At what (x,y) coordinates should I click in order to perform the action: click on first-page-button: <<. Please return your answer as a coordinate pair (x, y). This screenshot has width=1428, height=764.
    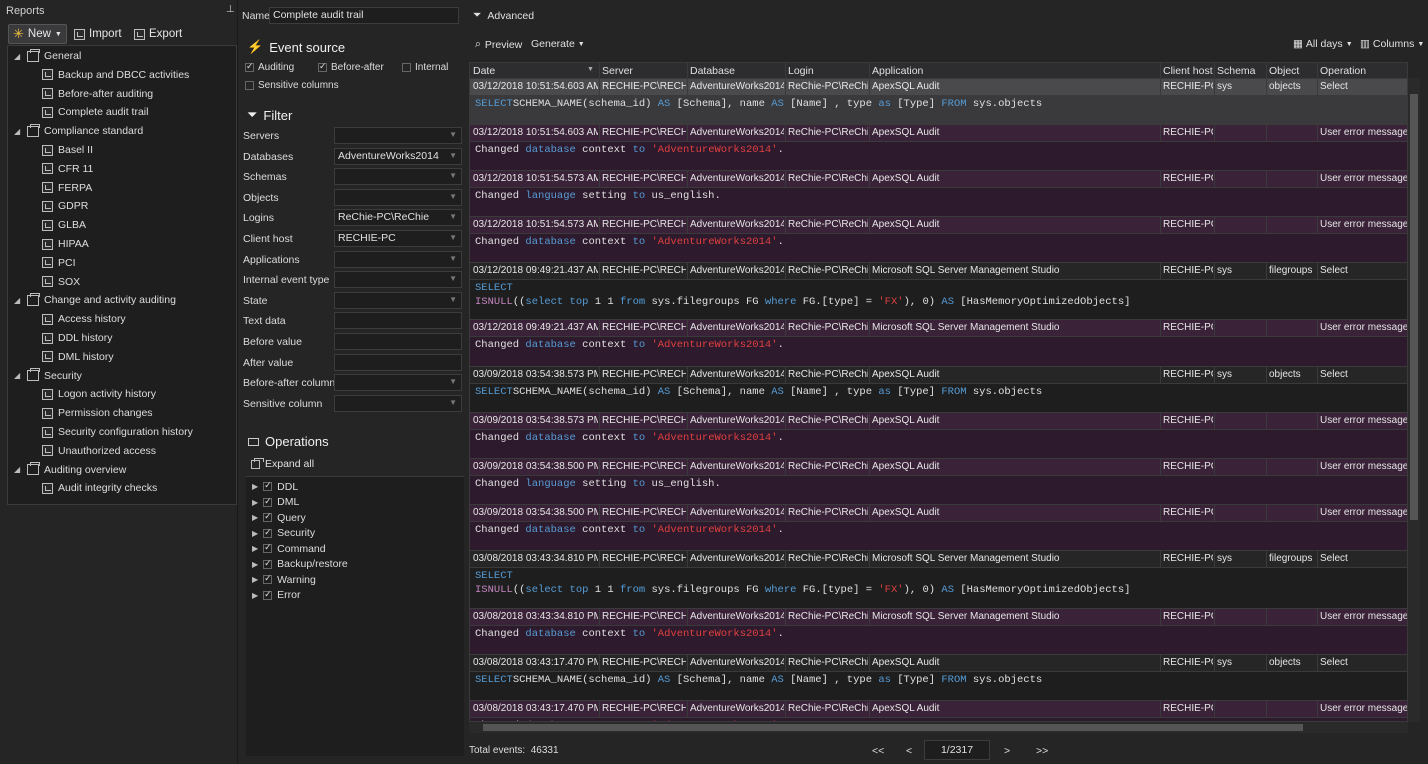
    Looking at the image, I should click on (878, 751).